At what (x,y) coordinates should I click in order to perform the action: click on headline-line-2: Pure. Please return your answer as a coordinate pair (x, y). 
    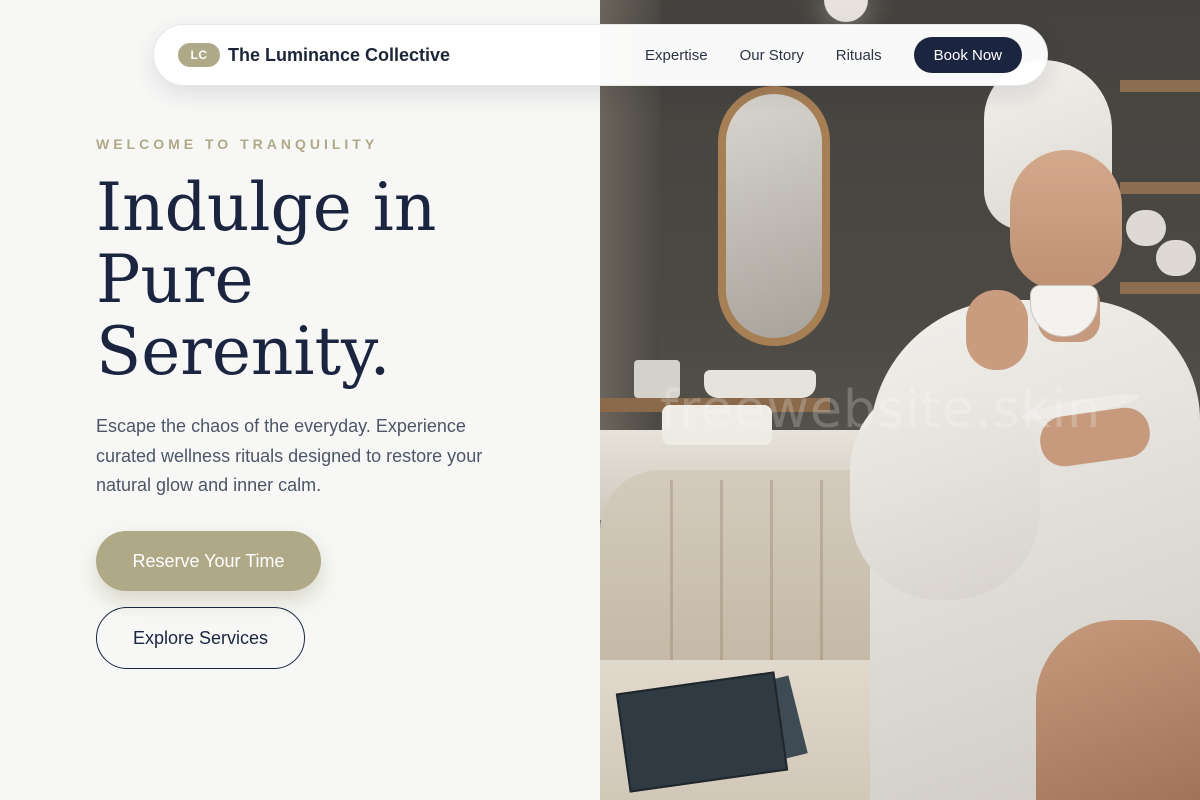
    Looking at the image, I should click on (175, 279).